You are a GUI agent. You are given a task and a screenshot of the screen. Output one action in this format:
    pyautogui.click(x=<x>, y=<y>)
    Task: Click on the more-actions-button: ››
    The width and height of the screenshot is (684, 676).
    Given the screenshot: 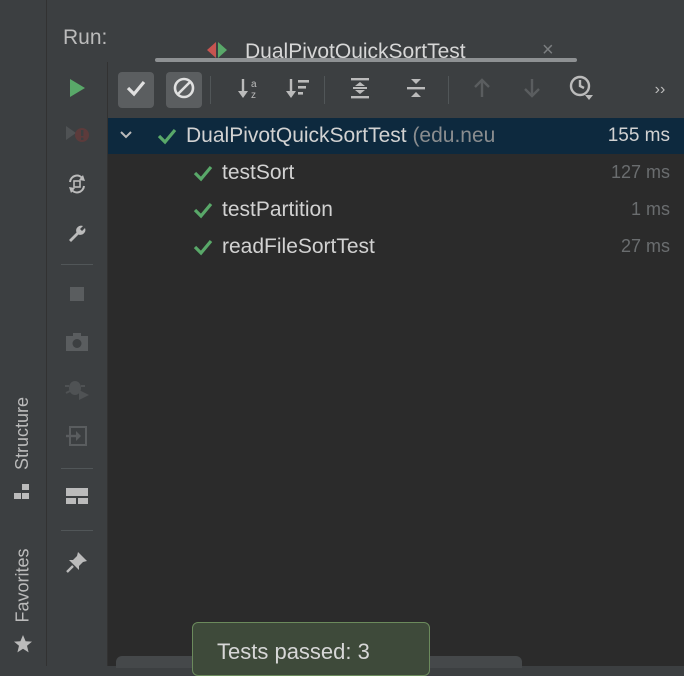 What is the action you would take?
    pyautogui.click(x=660, y=90)
    